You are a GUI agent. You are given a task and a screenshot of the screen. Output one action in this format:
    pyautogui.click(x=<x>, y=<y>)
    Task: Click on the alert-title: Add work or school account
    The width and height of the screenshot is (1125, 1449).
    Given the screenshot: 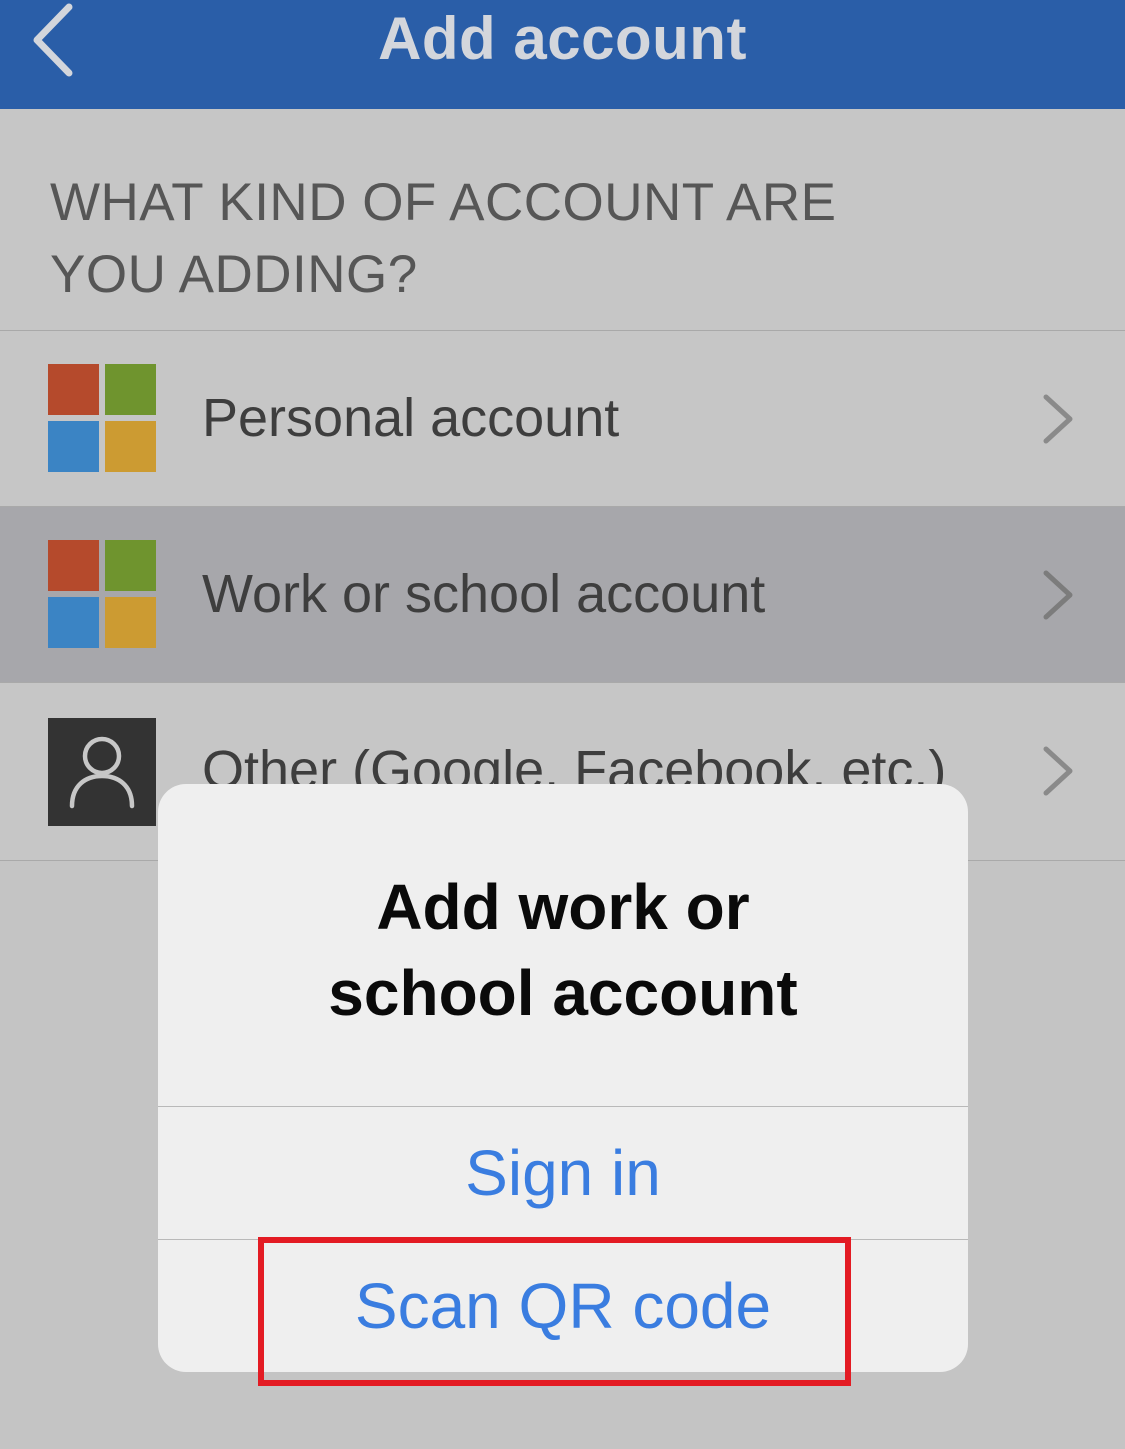 What is the action you would take?
    pyautogui.click(x=563, y=950)
    